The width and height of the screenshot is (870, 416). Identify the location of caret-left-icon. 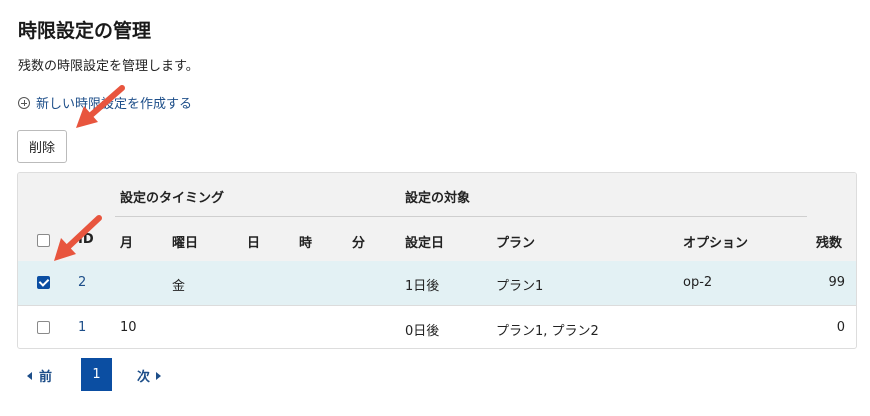
(29, 375).